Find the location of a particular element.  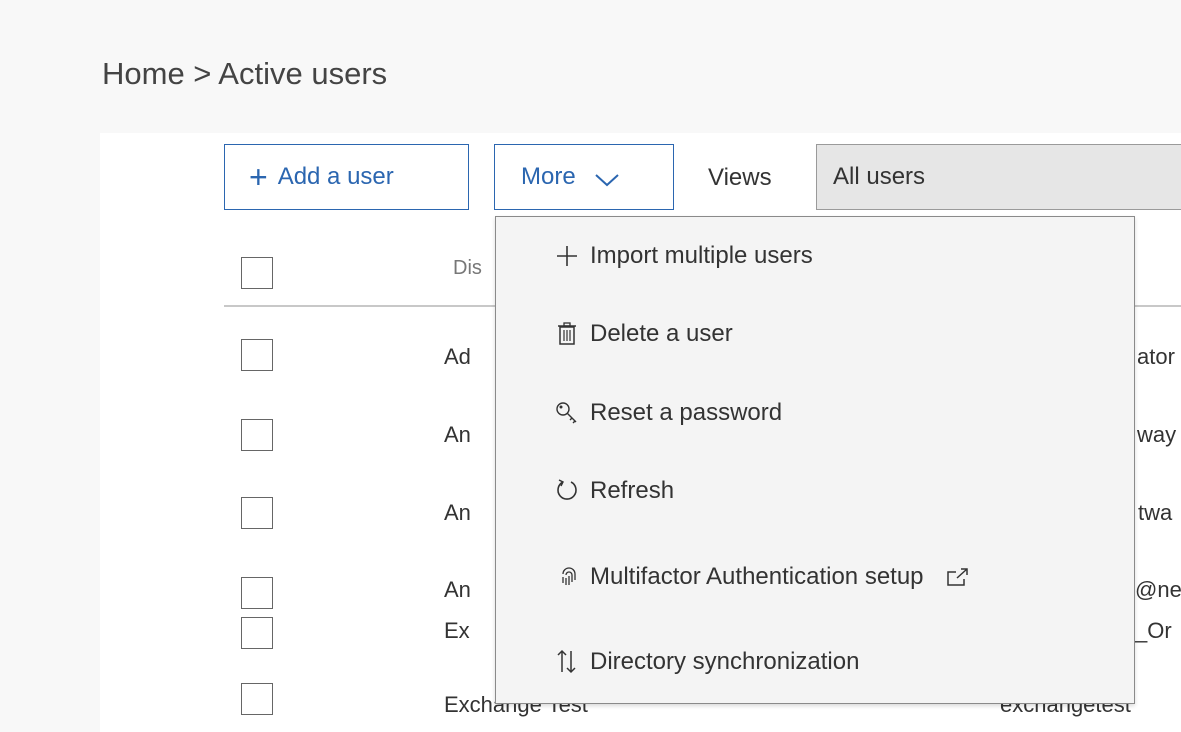

row-display-name: Ex is located at coordinates (457, 630).